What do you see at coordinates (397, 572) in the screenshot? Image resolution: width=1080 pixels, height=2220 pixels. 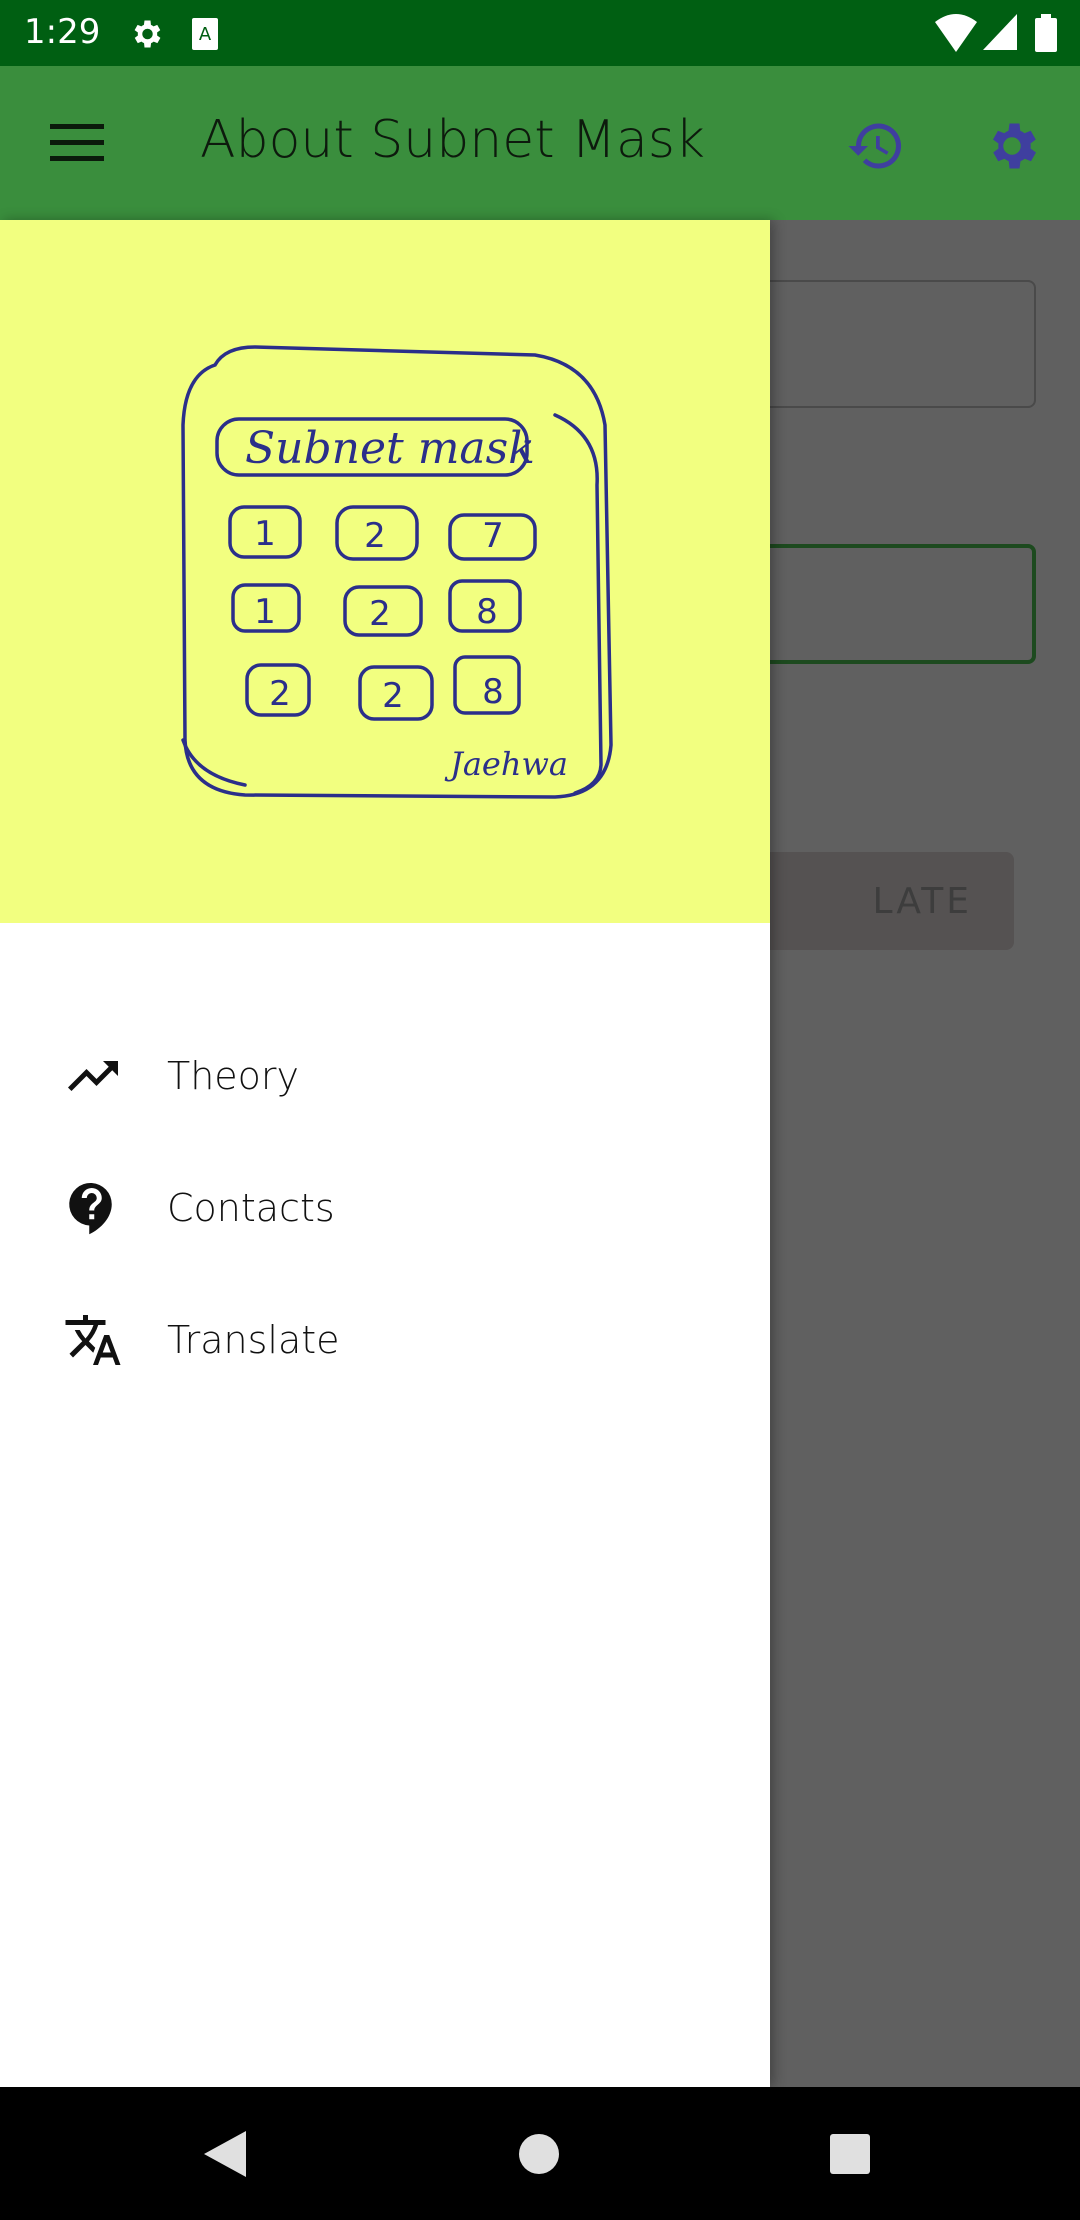 I see `subnet-mask-logo: Subnet mask 127 128 228 Jaehwa` at bounding box center [397, 572].